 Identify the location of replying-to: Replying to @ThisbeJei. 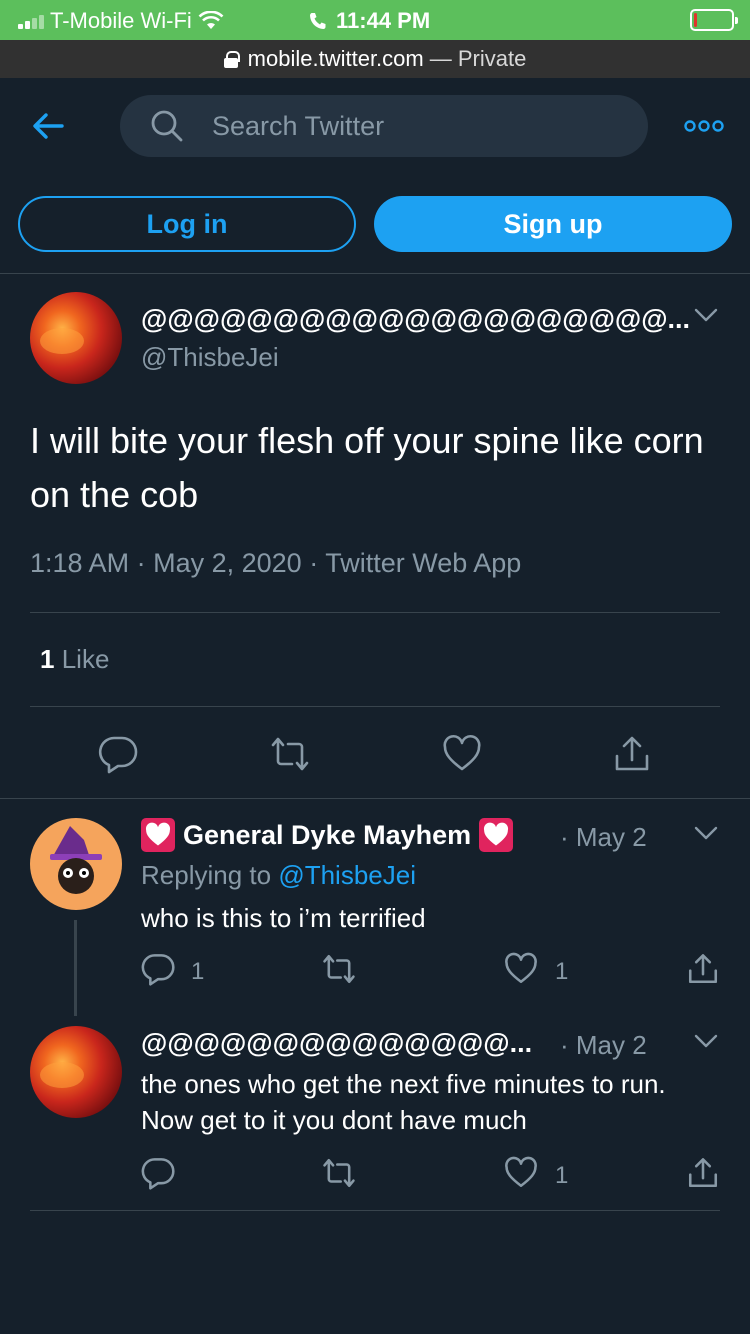
(278, 875).